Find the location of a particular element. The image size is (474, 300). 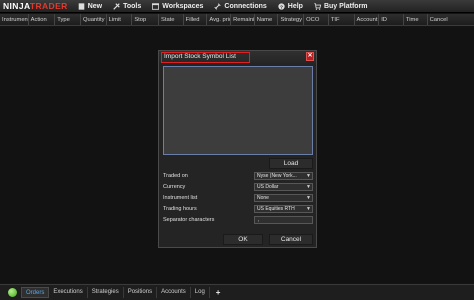

menu-buy-platform-label: Buy Platform is located at coordinates (345, 6).